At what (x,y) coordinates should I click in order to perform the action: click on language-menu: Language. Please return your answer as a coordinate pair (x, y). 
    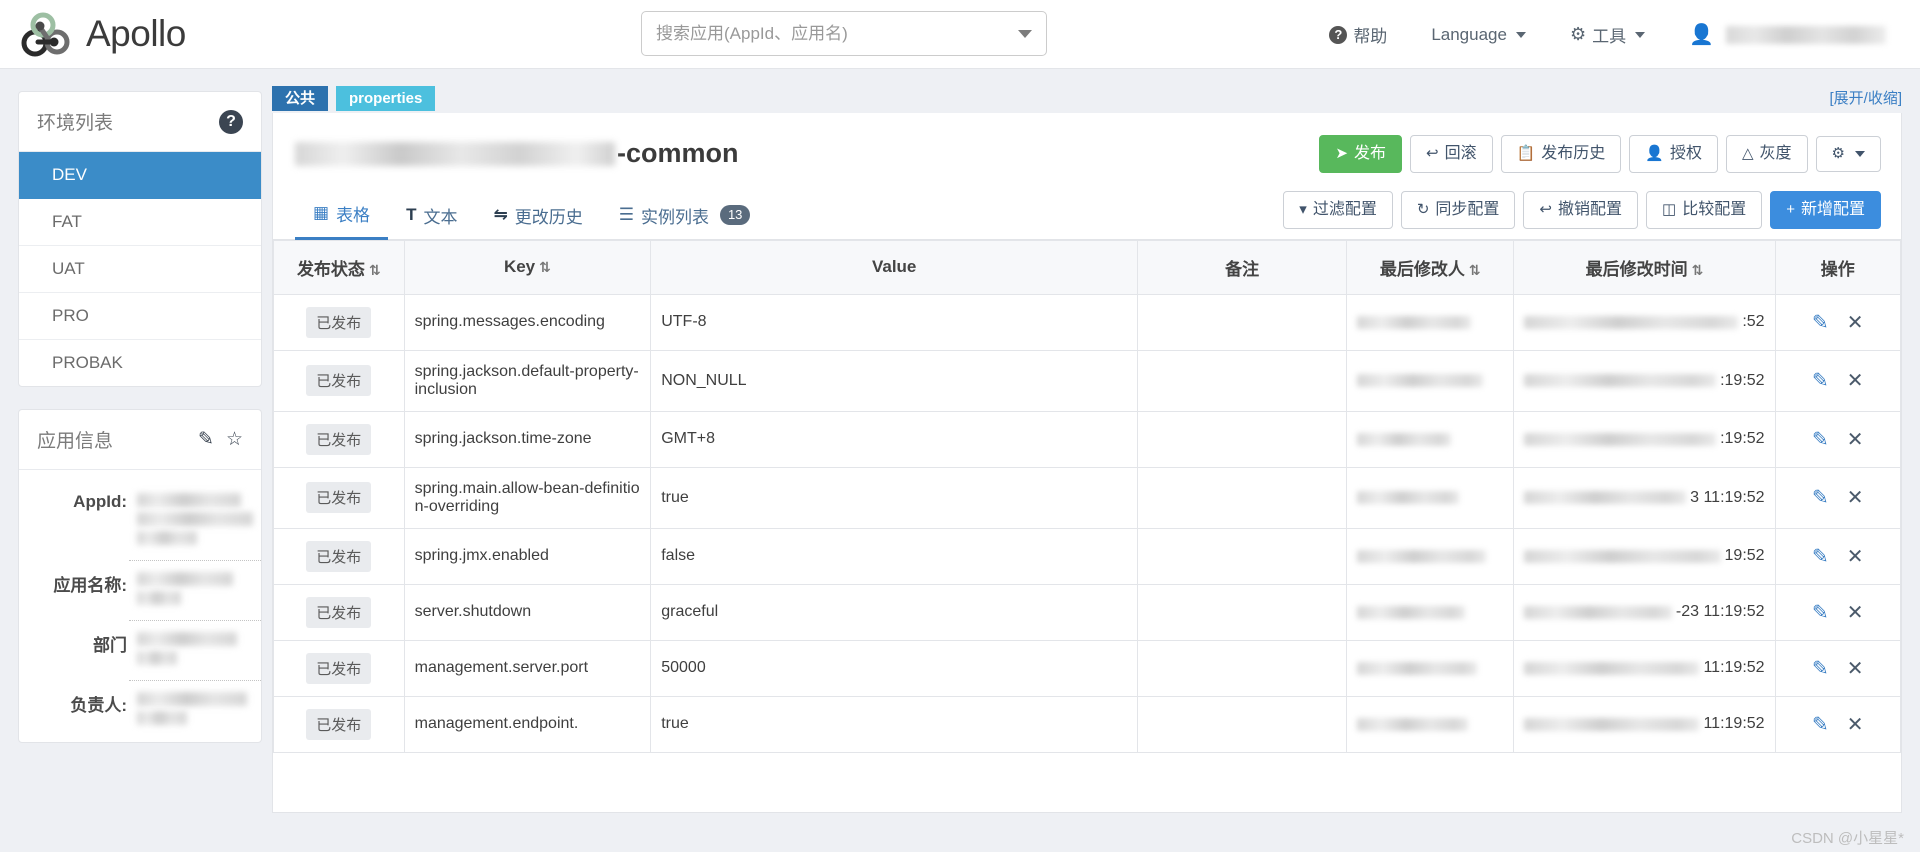
    Looking at the image, I should click on (1478, 34).